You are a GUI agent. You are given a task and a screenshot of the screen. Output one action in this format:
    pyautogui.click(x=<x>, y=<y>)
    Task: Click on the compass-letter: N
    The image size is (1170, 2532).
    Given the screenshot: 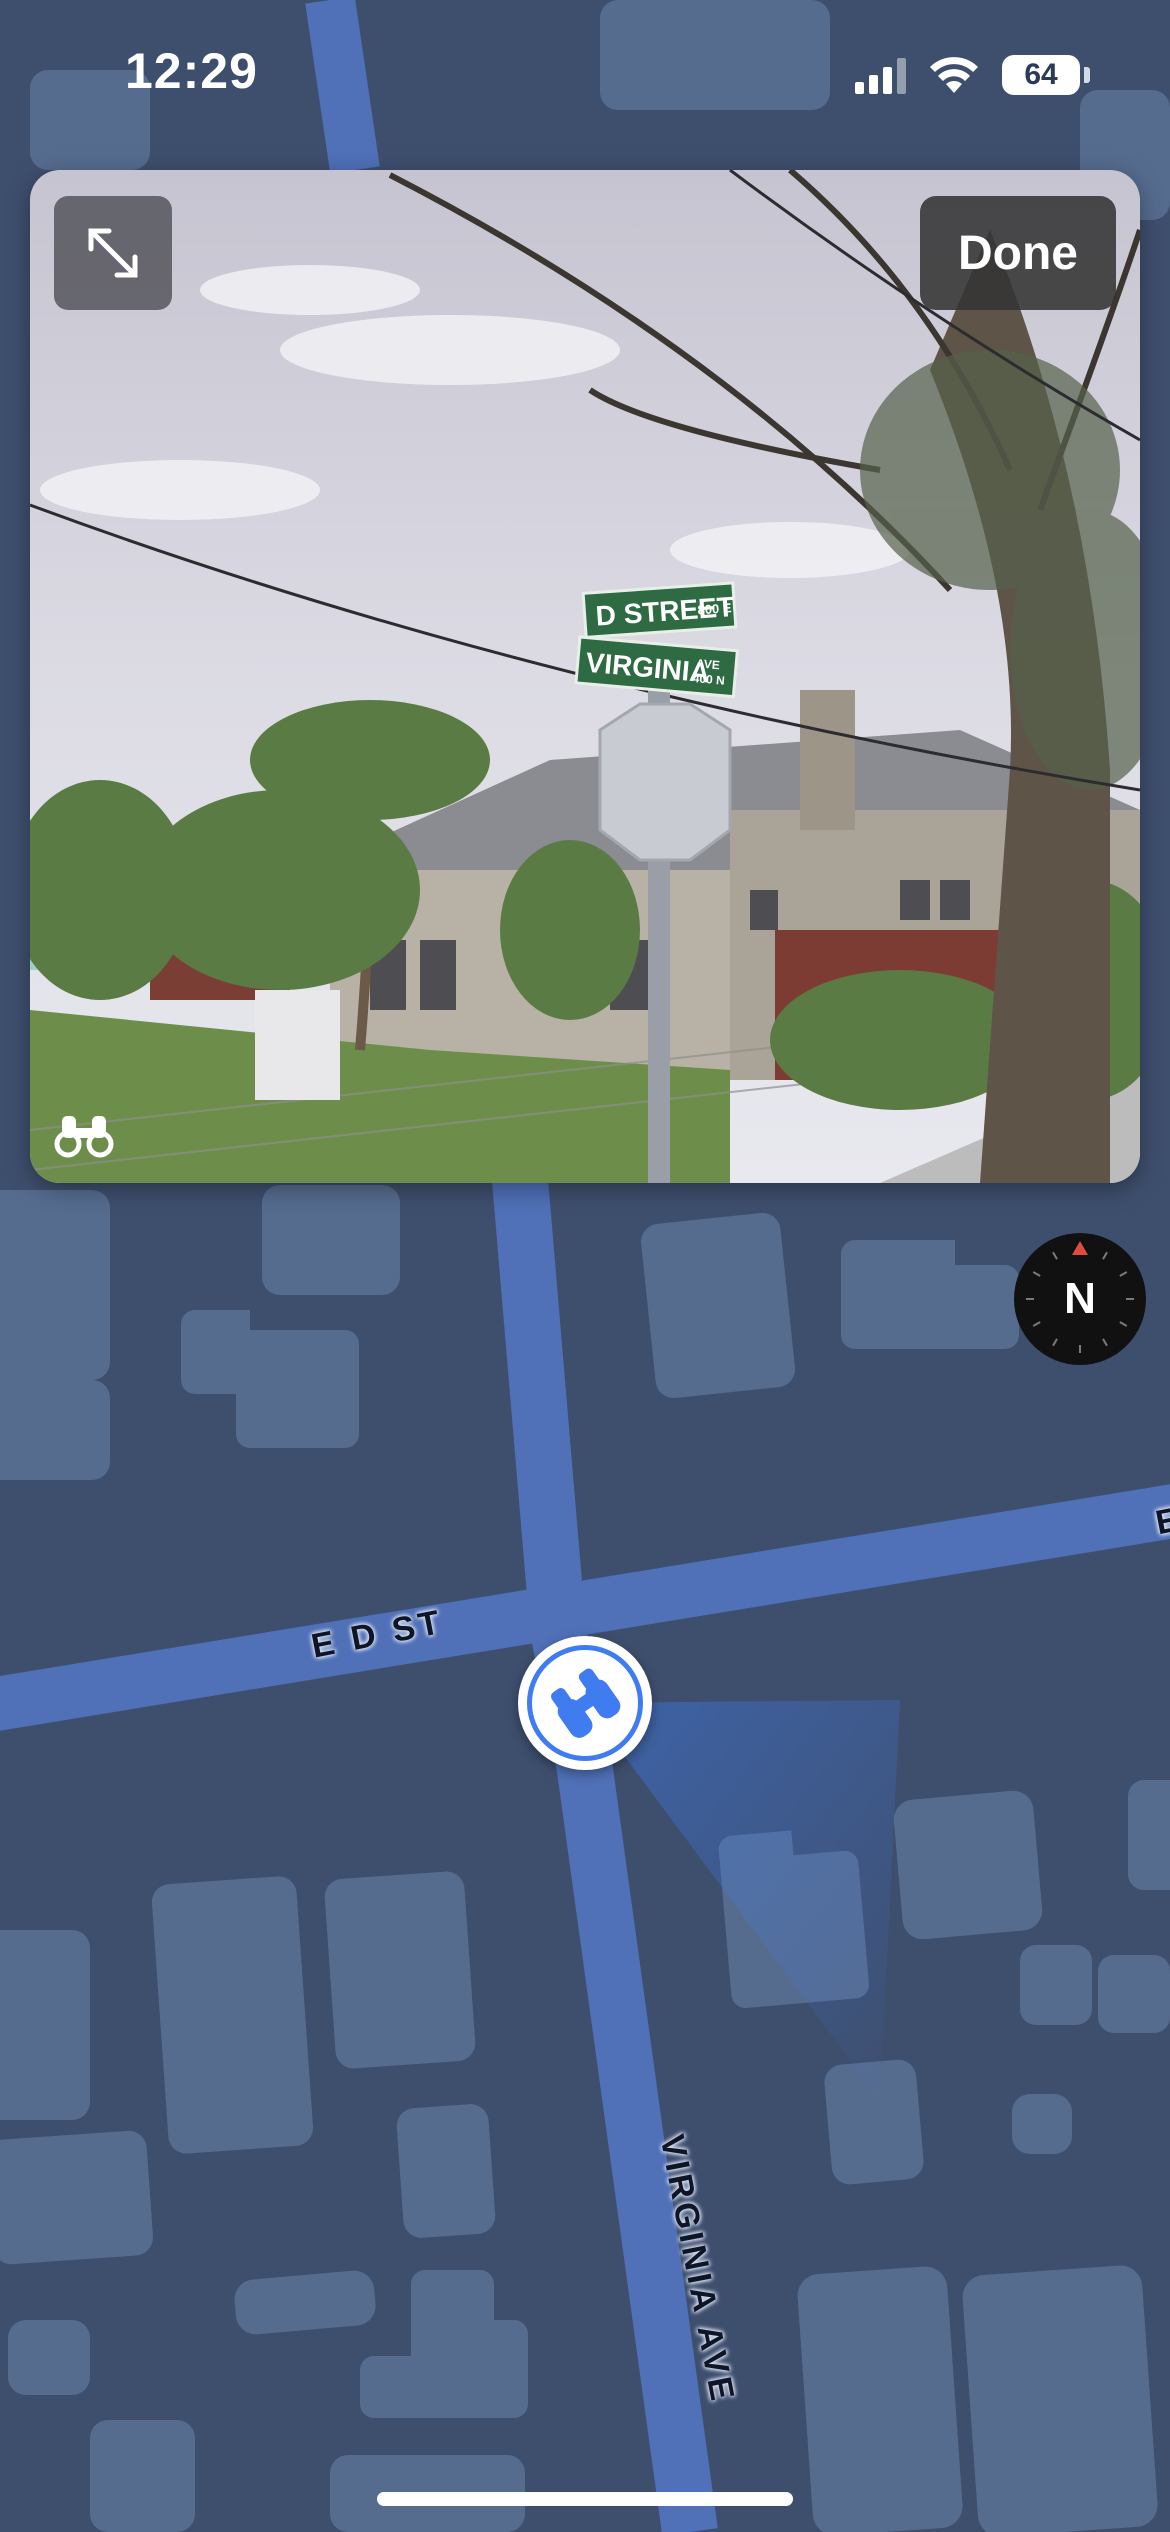 What is the action you would take?
    pyautogui.click(x=1080, y=1298)
    